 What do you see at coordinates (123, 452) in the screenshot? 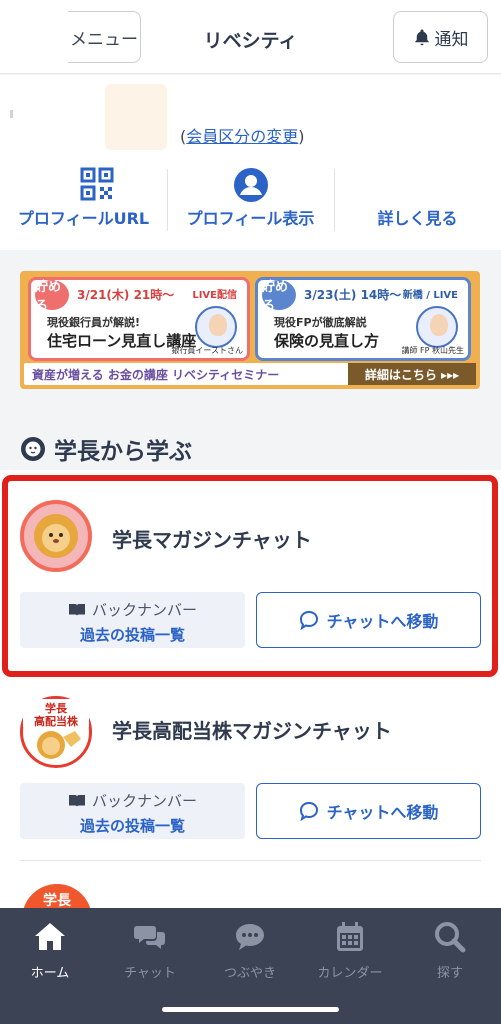
I see `section-title-text: 学長から学ぶ` at bounding box center [123, 452].